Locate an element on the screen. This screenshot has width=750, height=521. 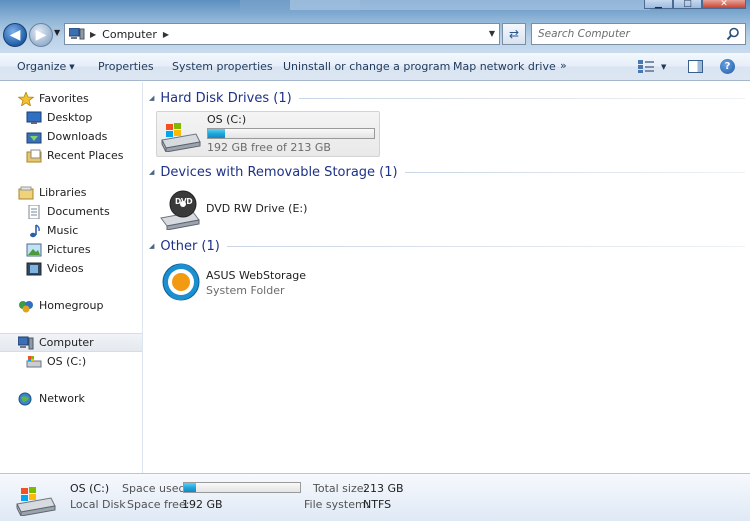
star-icon is located at coordinates (26, 98).